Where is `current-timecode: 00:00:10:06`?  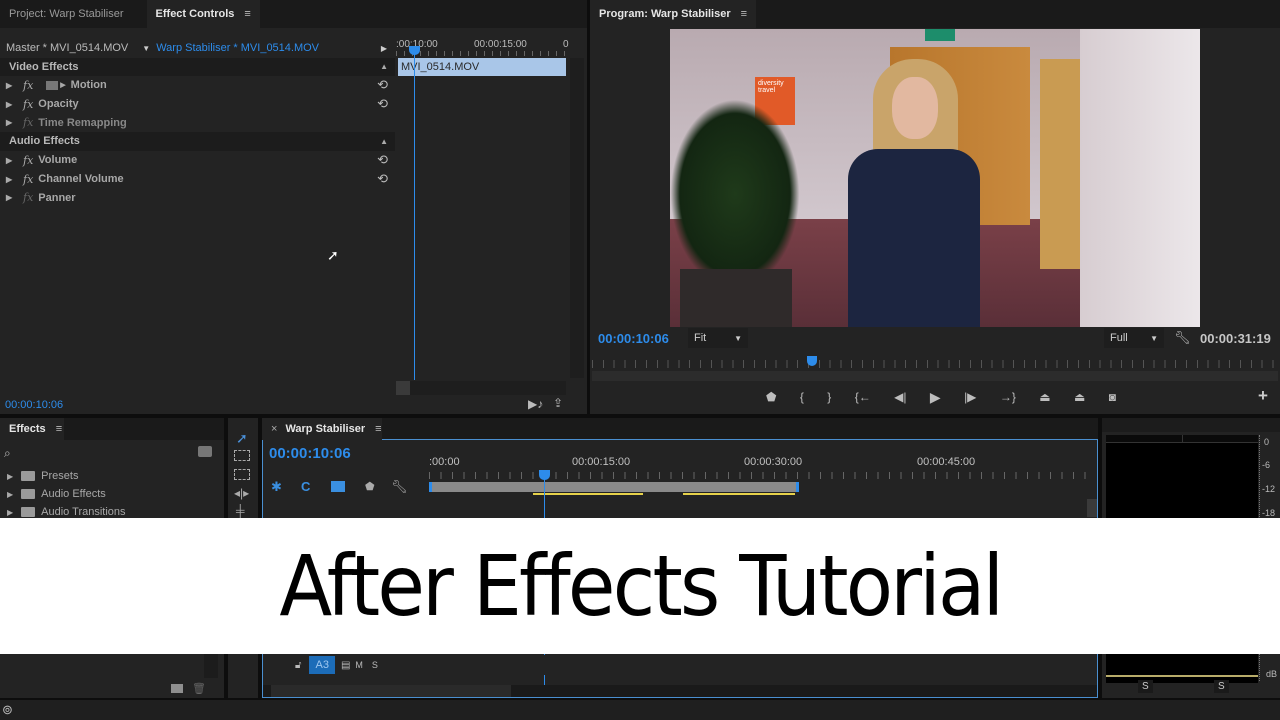 current-timecode: 00:00:10:06 is located at coordinates (34, 405).